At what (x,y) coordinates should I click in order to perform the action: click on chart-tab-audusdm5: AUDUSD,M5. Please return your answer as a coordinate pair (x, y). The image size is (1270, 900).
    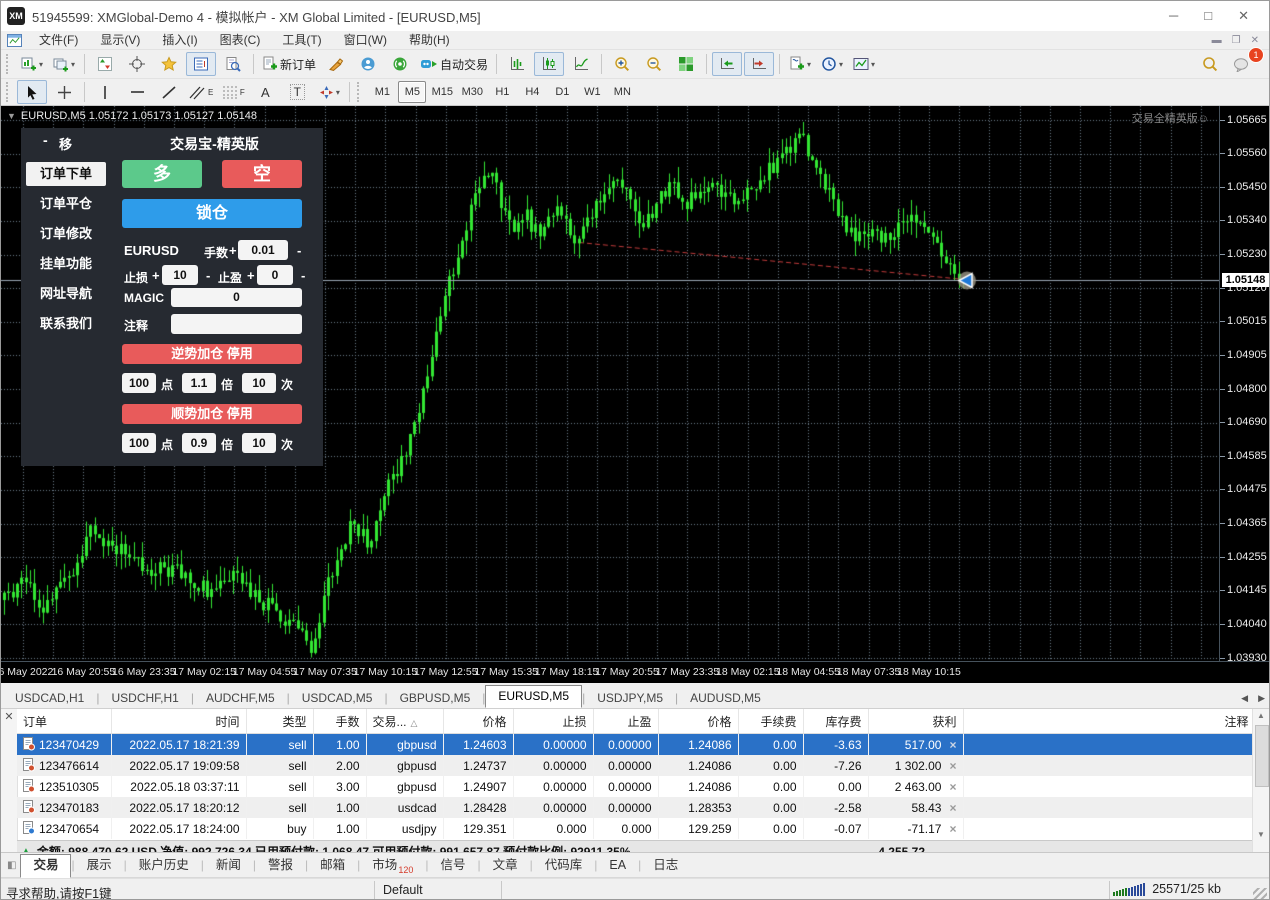
    Looking at the image, I should click on (725, 698).